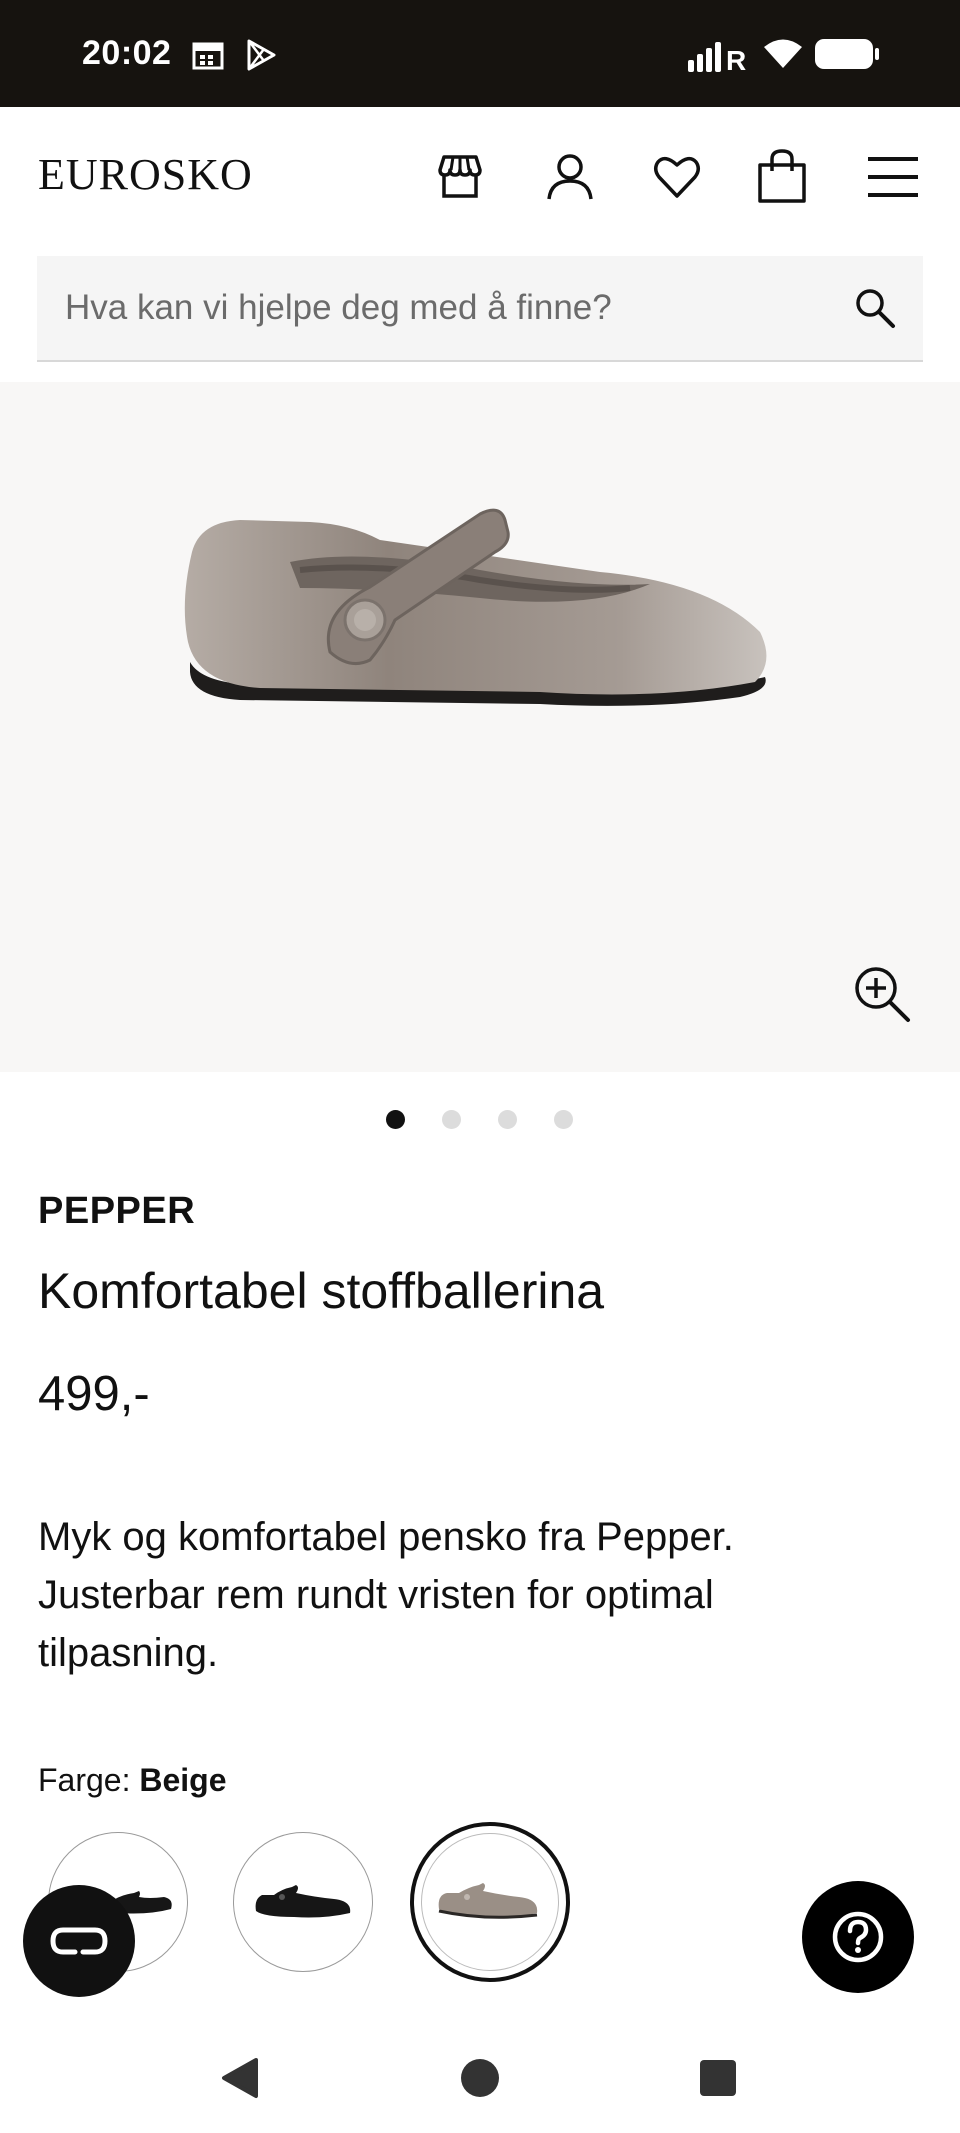 The image size is (960, 2133). Describe the element at coordinates (480, 53) in the screenshot. I see `status-bar: 20:02 R` at that location.